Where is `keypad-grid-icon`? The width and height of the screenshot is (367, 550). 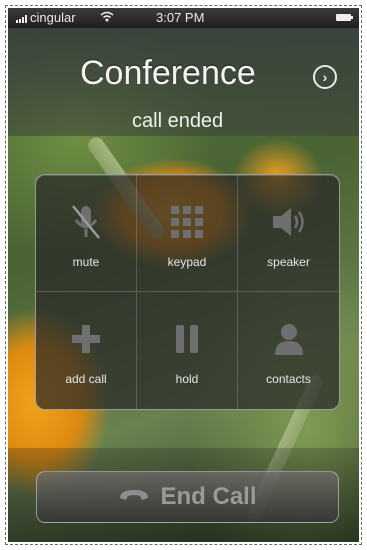 keypad-grid-icon is located at coordinates (187, 222).